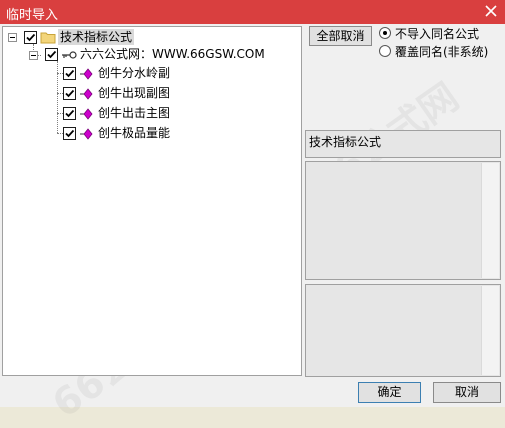 Image resolution: width=505 pixels, height=428 pixels. What do you see at coordinates (134, 73) in the screenshot?
I see `tree-item-label: 创牛分水岭副` at bounding box center [134, 73].